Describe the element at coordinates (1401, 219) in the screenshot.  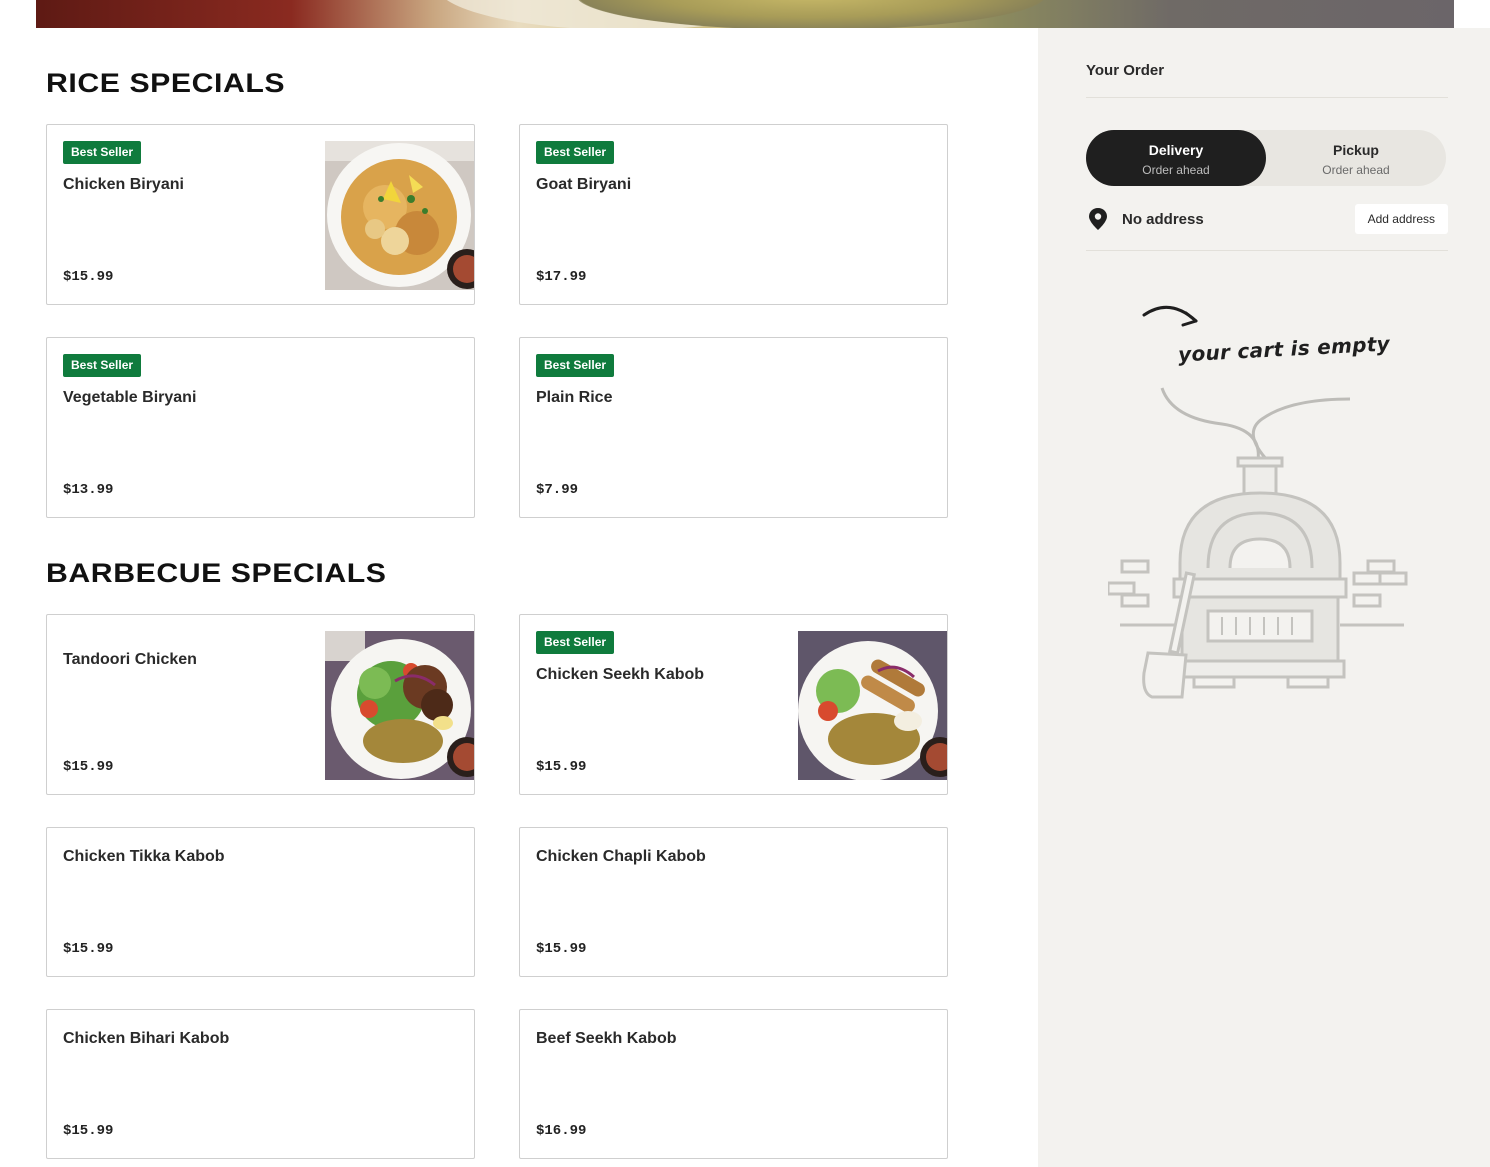
I see `add-address-button: Add address` at that location.